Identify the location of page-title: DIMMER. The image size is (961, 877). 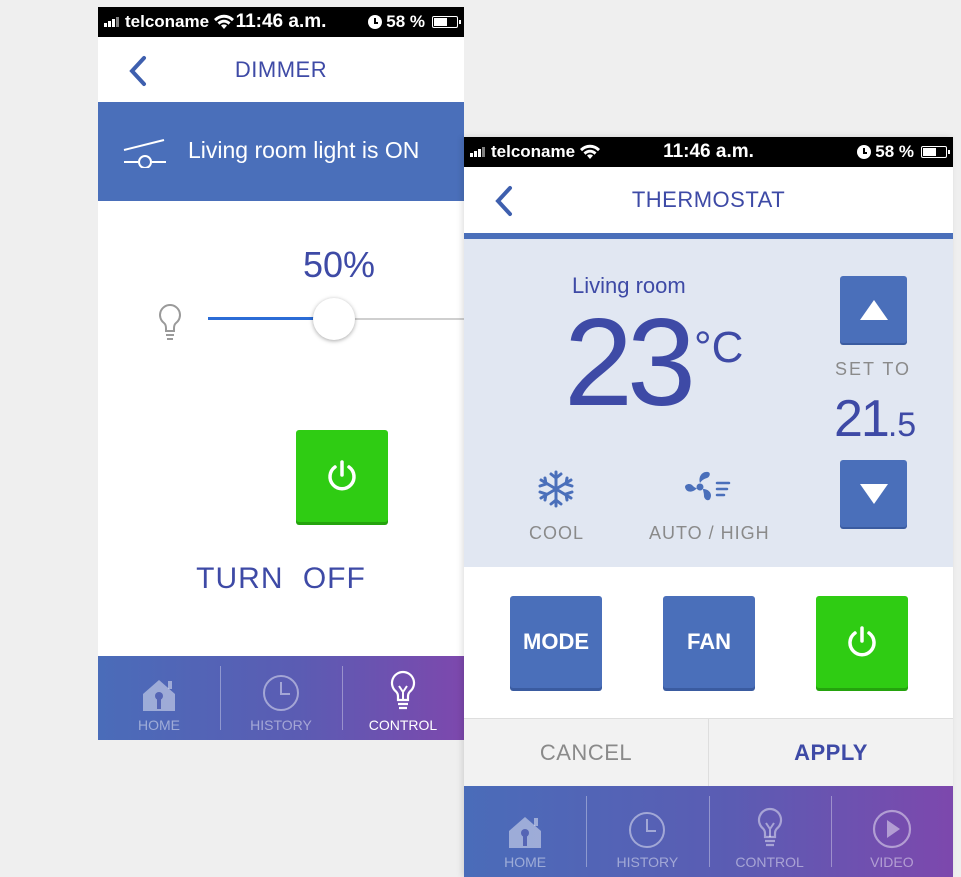
(281, 69).